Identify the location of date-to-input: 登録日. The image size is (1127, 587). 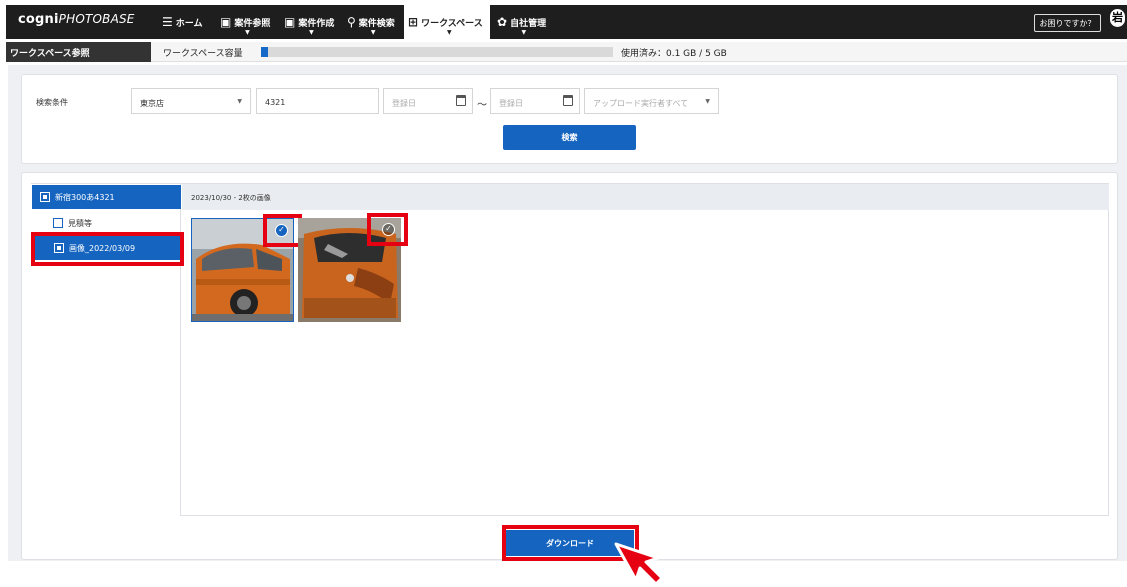
(535, 101).